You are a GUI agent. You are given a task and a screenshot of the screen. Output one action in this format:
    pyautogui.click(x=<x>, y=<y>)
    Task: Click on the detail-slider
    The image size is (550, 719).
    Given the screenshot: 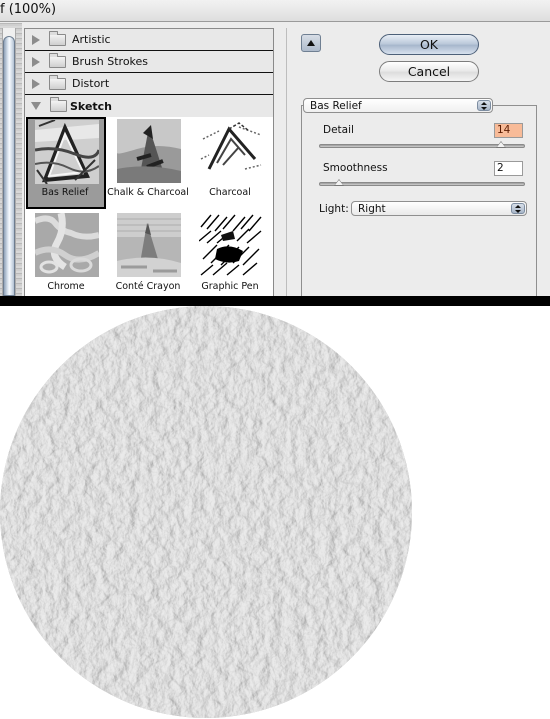 What is the action you would take?
    pyautogui.click(x=422, y=144)
    